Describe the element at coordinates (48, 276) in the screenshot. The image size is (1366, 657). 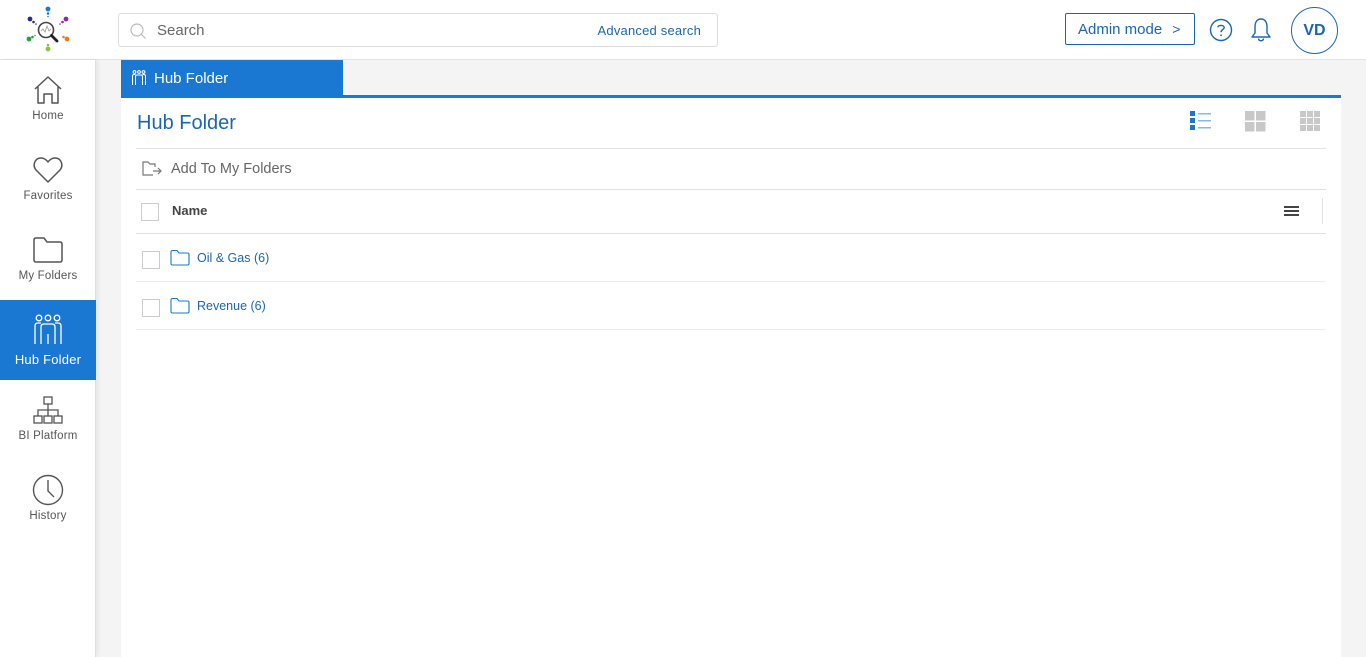
I see `sidebar-item-label: My Folders` at that location.